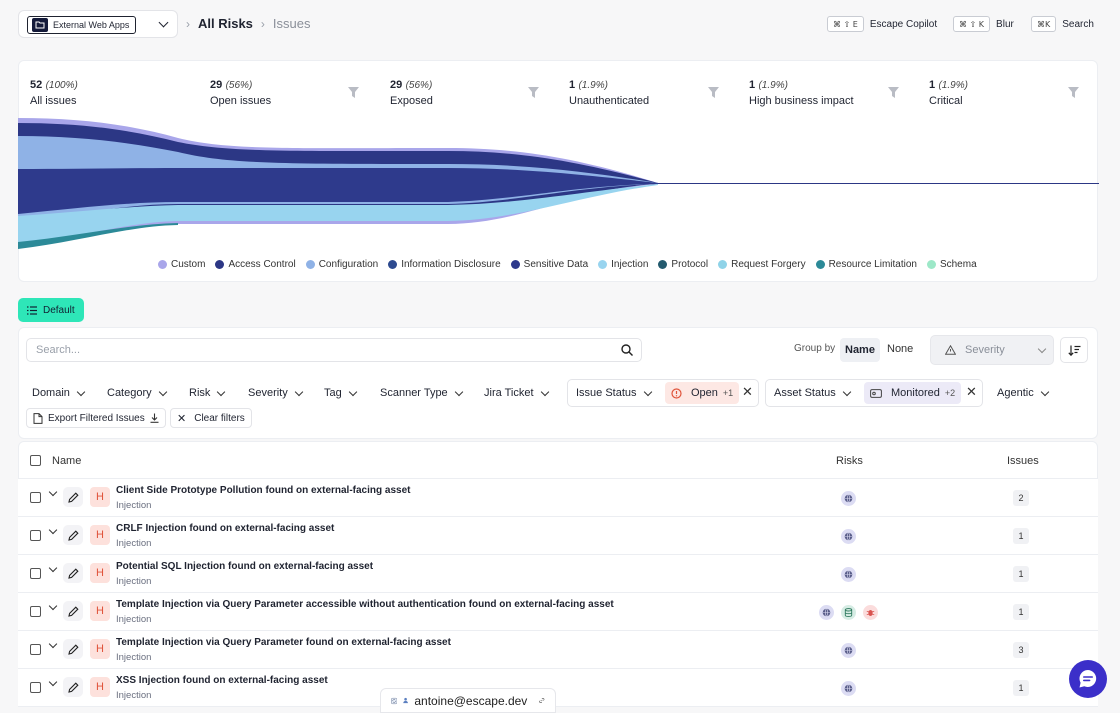 The width and height of the screenshot is (1120, 713). What do you see at coordinates (913, 393) in the screenshot?
I see `asset-status-monitored-pill: Monitored +2` at bounding box center [913, 393].